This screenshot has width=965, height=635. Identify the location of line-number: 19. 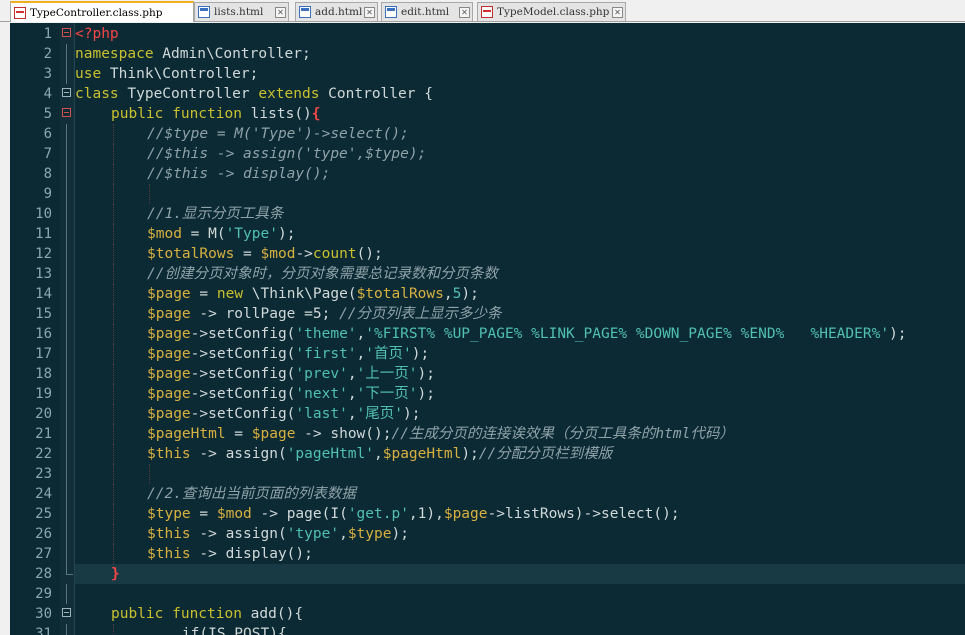
(43, 394).